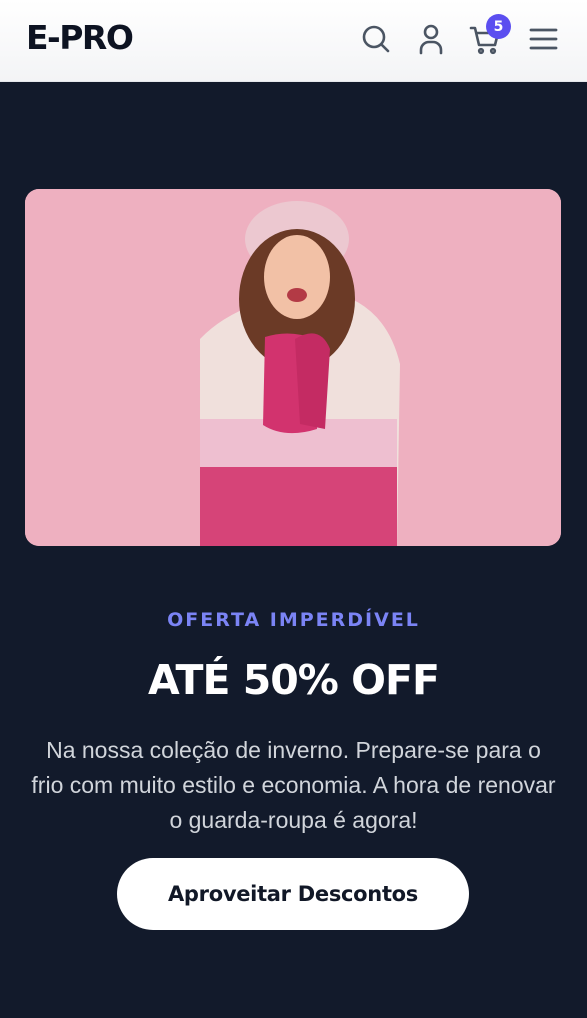  I want to click on menu-icon, so click(543, 39).